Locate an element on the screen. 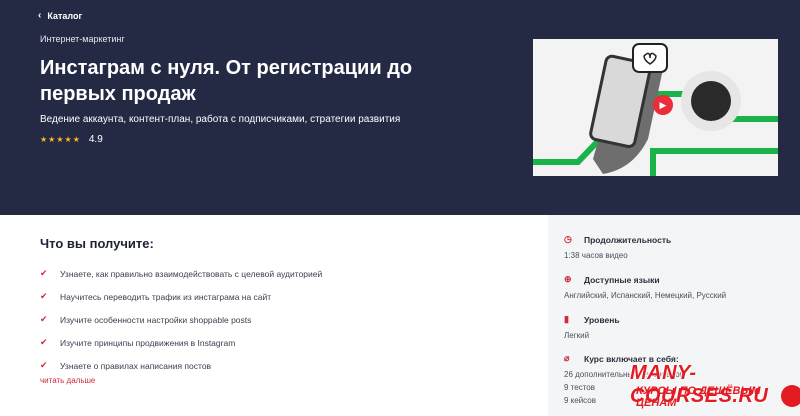 The height and width of the screenshot is (416, 800). globe-icon: ⊕ is located at coordinates (568, 279).